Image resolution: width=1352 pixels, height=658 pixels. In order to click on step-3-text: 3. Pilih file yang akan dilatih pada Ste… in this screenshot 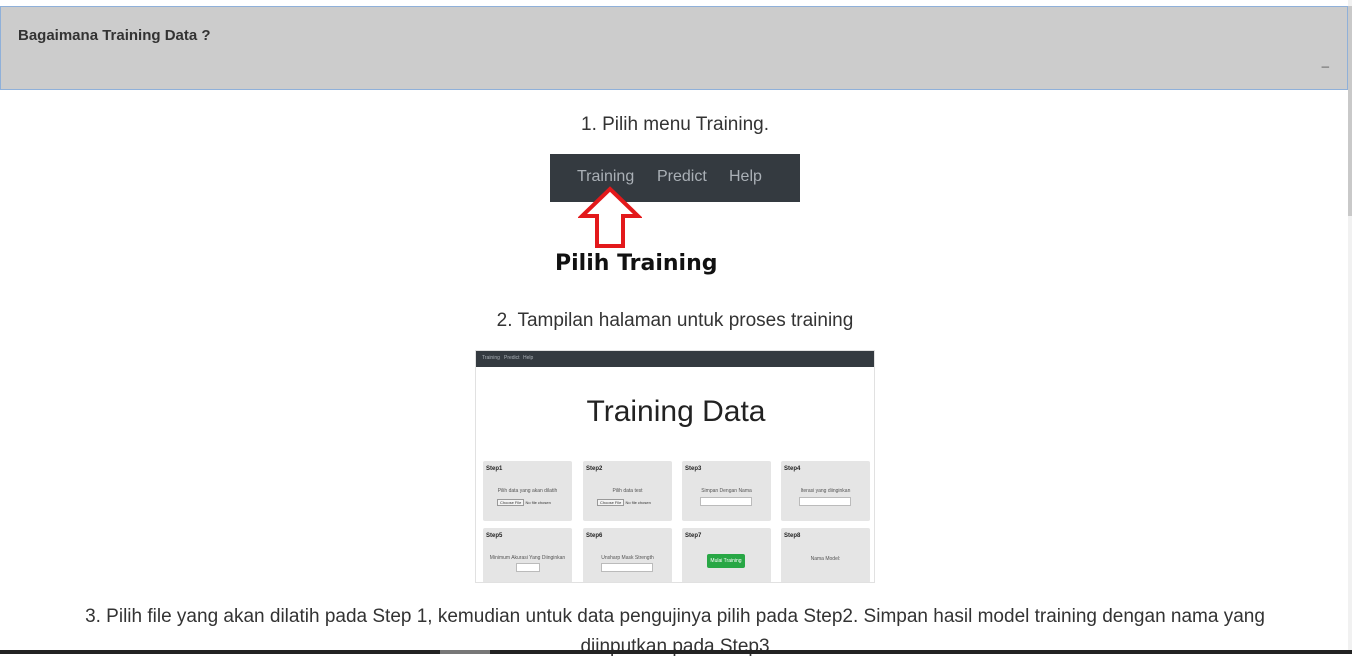, I will do `click(675, 616)`.